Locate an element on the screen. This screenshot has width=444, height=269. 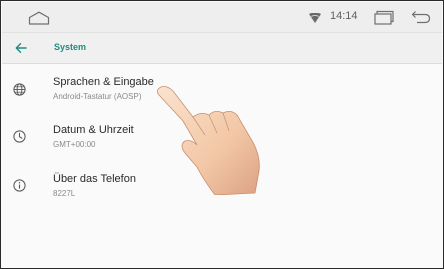
page-title: System is located at coordinates (70, 47).